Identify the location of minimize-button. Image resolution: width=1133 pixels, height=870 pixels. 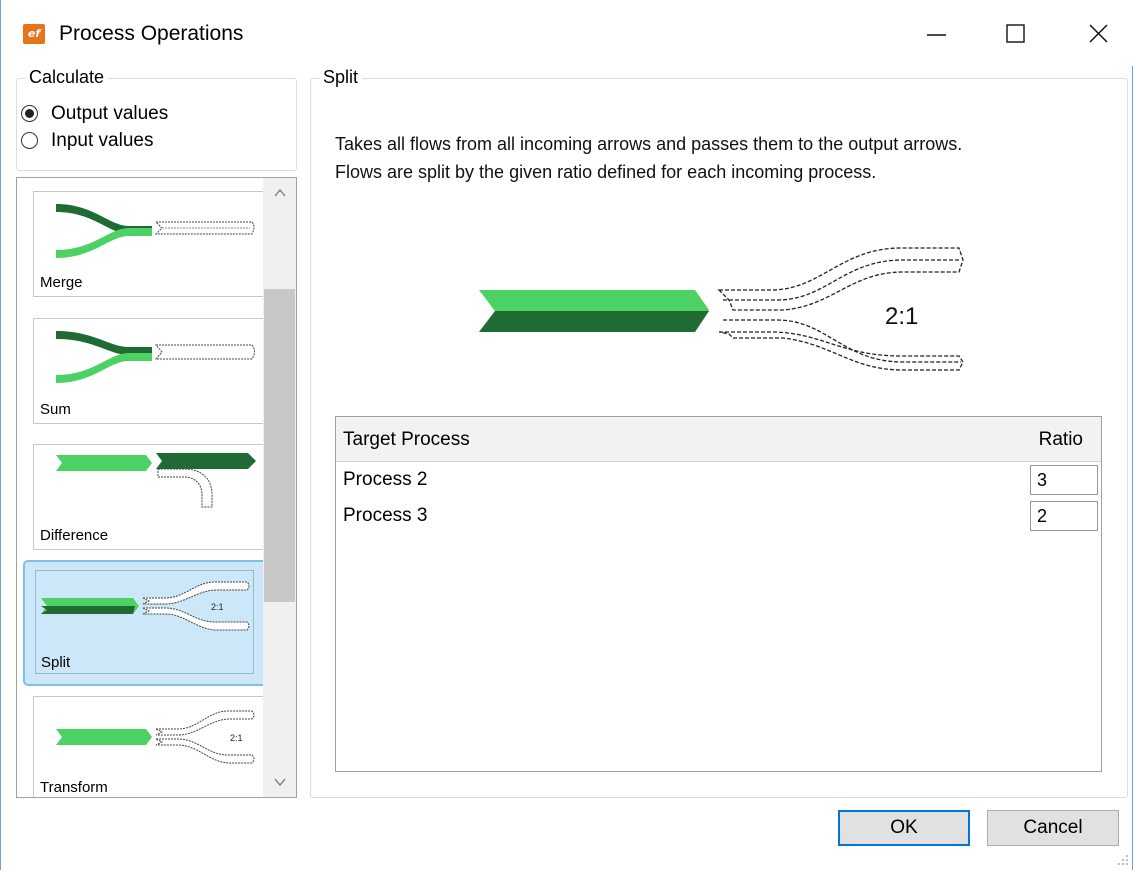
(937, 34).